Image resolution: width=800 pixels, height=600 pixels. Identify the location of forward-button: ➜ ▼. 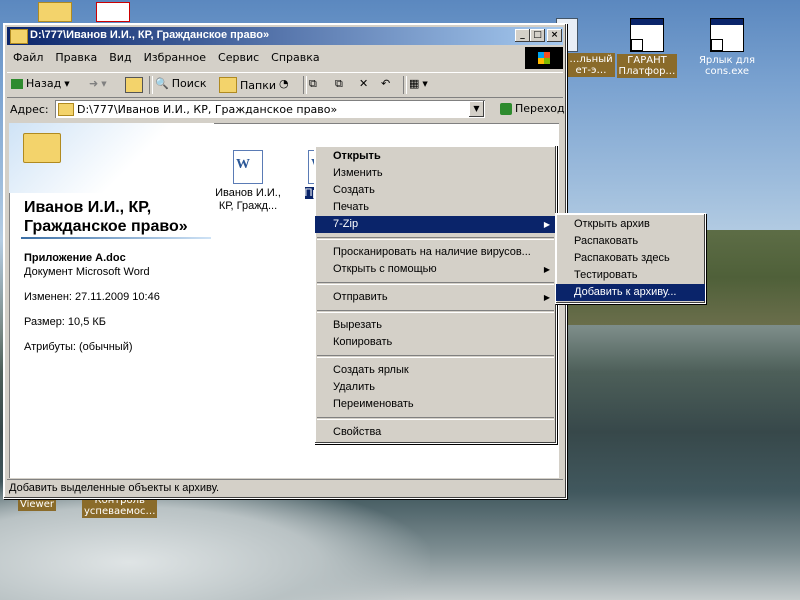
(98, 83).